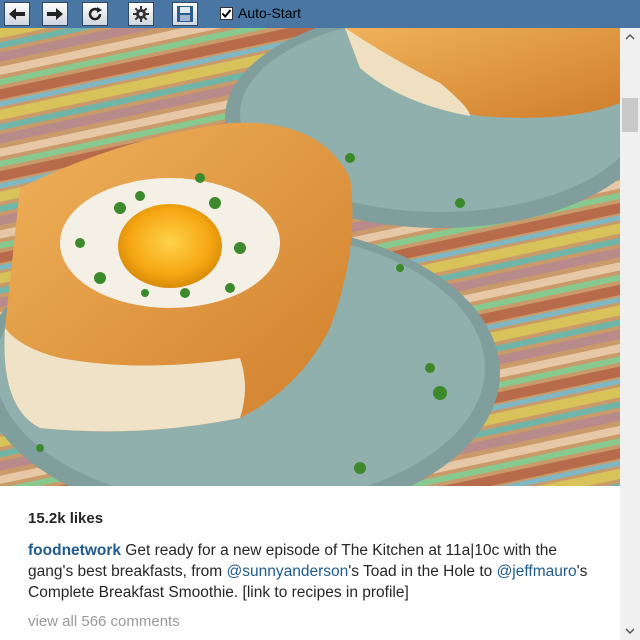 The width and height of the screenshot is (640, 640). I want to click on settings-button, so click(141, 14).